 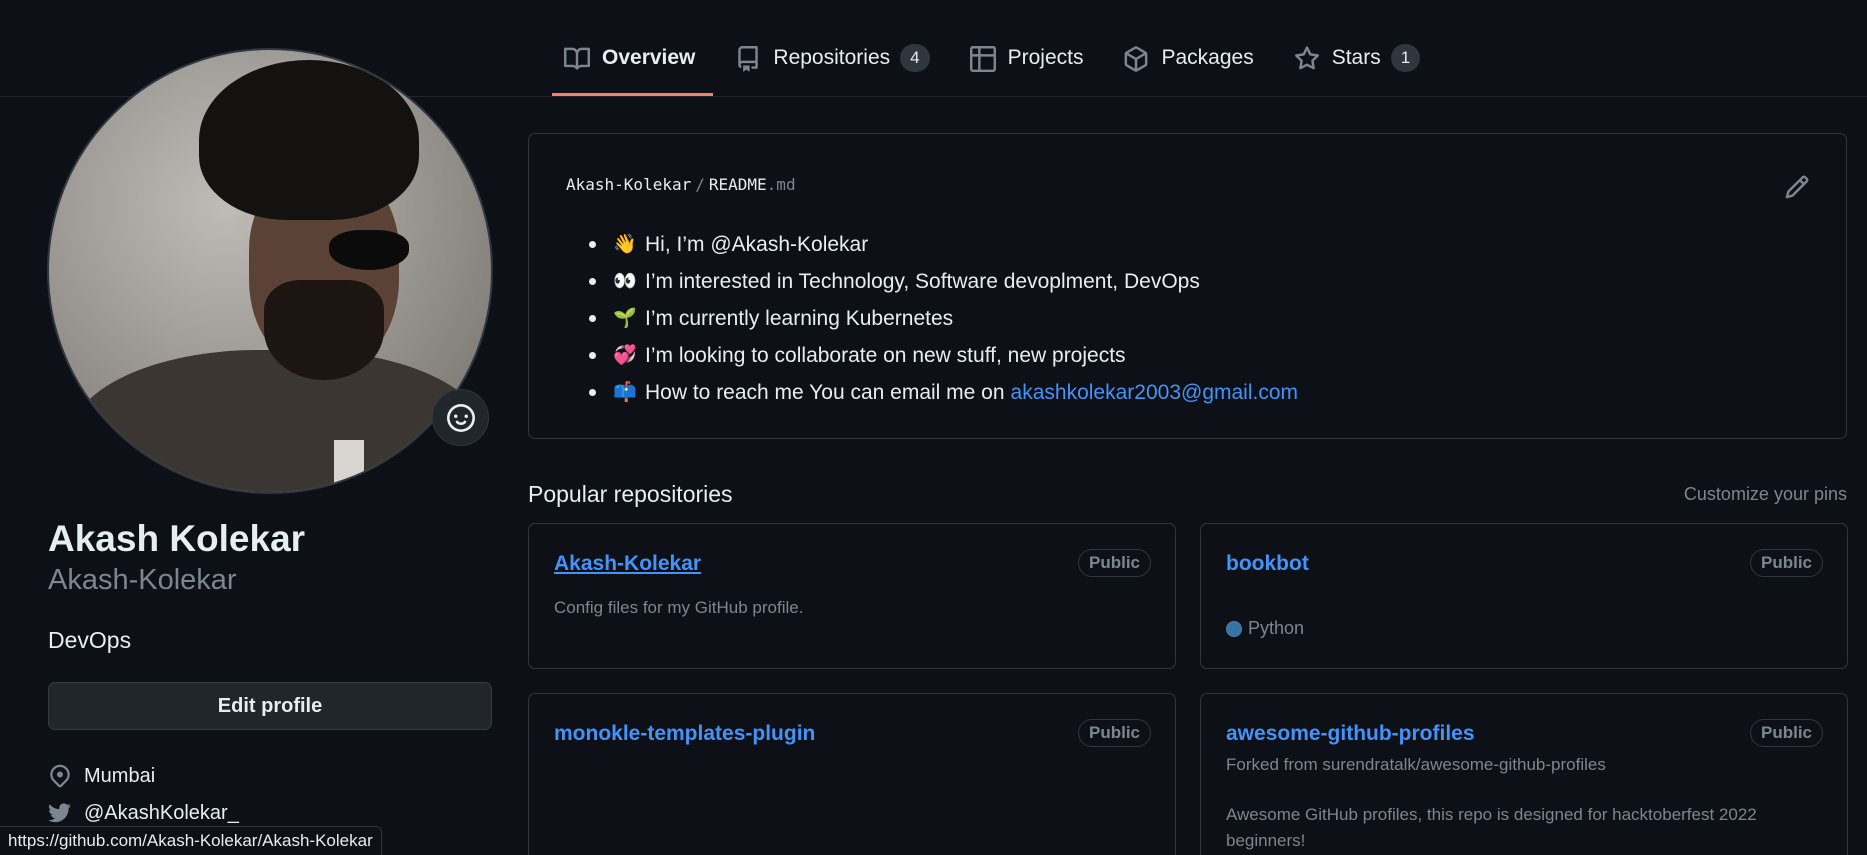 What do you see at coordinates (1267, 564) in the screenshot?
I see `repo-name-link: bookbot` at bounding box center [1267, 564].